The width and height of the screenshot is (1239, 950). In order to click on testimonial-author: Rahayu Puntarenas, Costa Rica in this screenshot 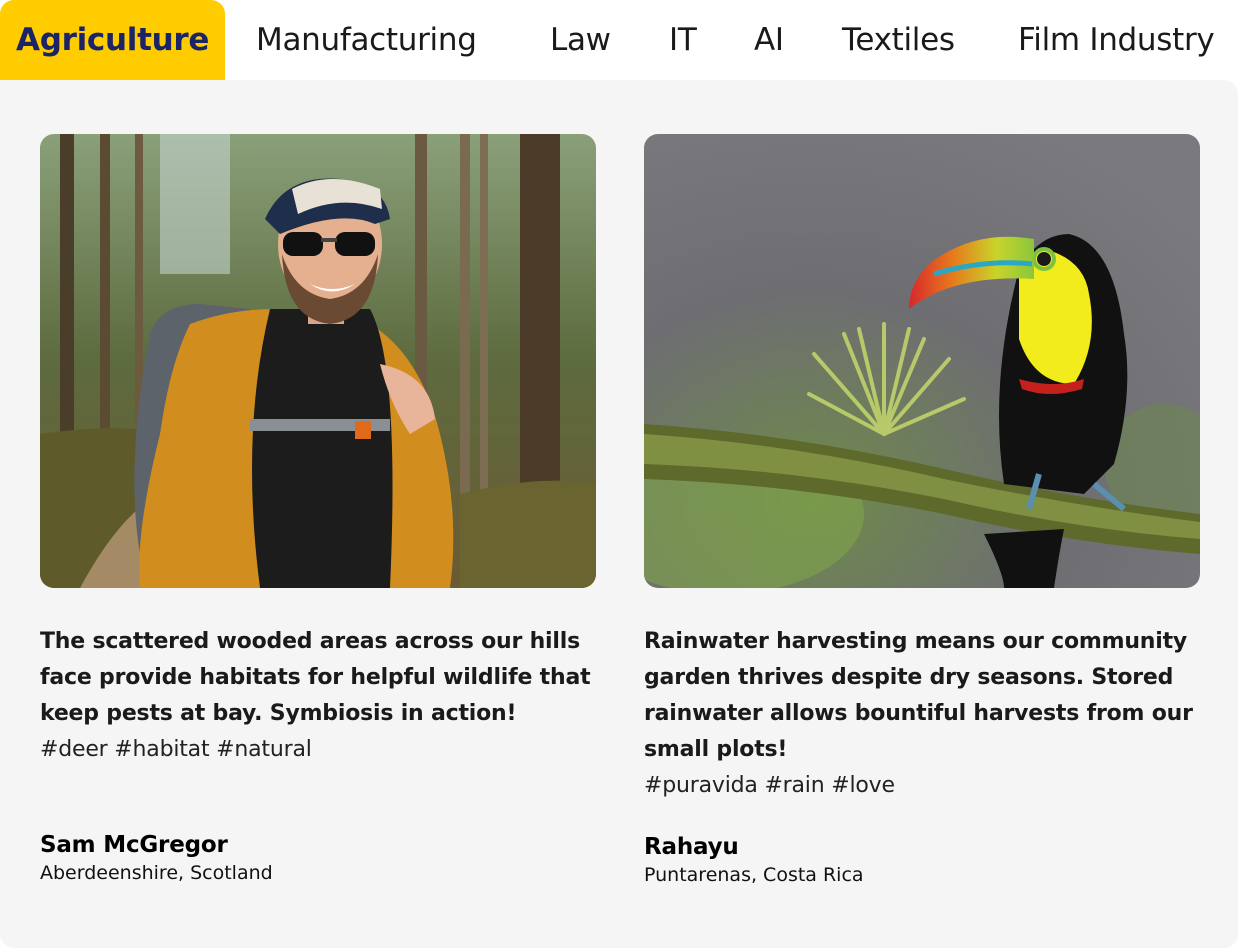, I will do `click(754, 860)`.